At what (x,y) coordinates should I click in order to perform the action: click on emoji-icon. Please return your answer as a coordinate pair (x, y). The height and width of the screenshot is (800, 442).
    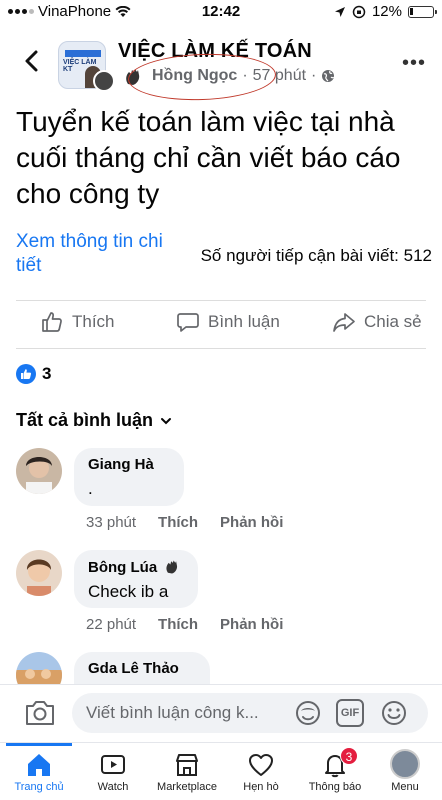
    Looking at the image, I should click on (394, 713).